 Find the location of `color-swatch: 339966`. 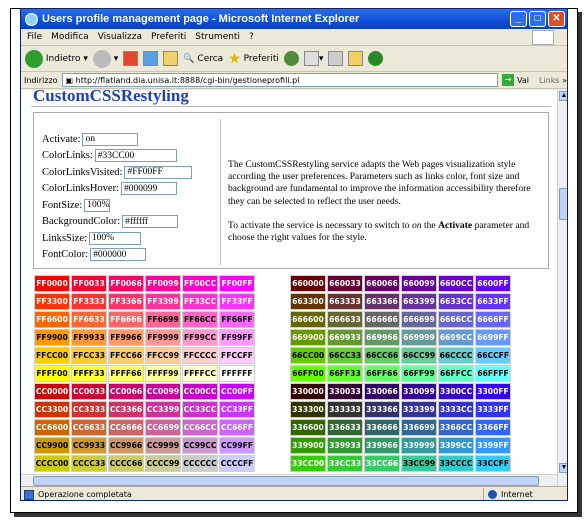

color-swatch: 339966 is located at coordinates (382, 445).